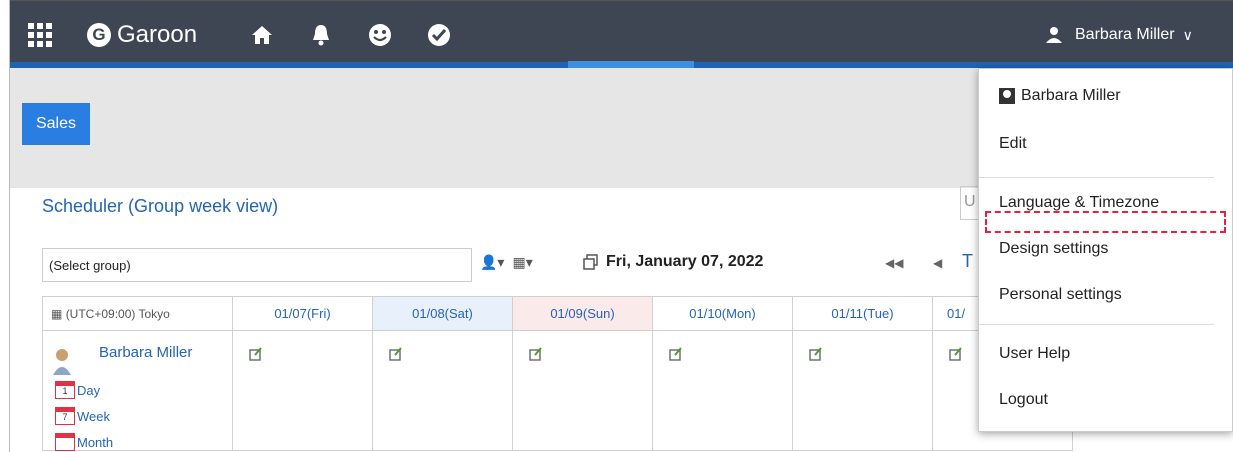  What do you see at coordinates (160, 206) in the screenshot?
I see `page-title: Scheduler (Group week view)` at bounding box center [160, 206].